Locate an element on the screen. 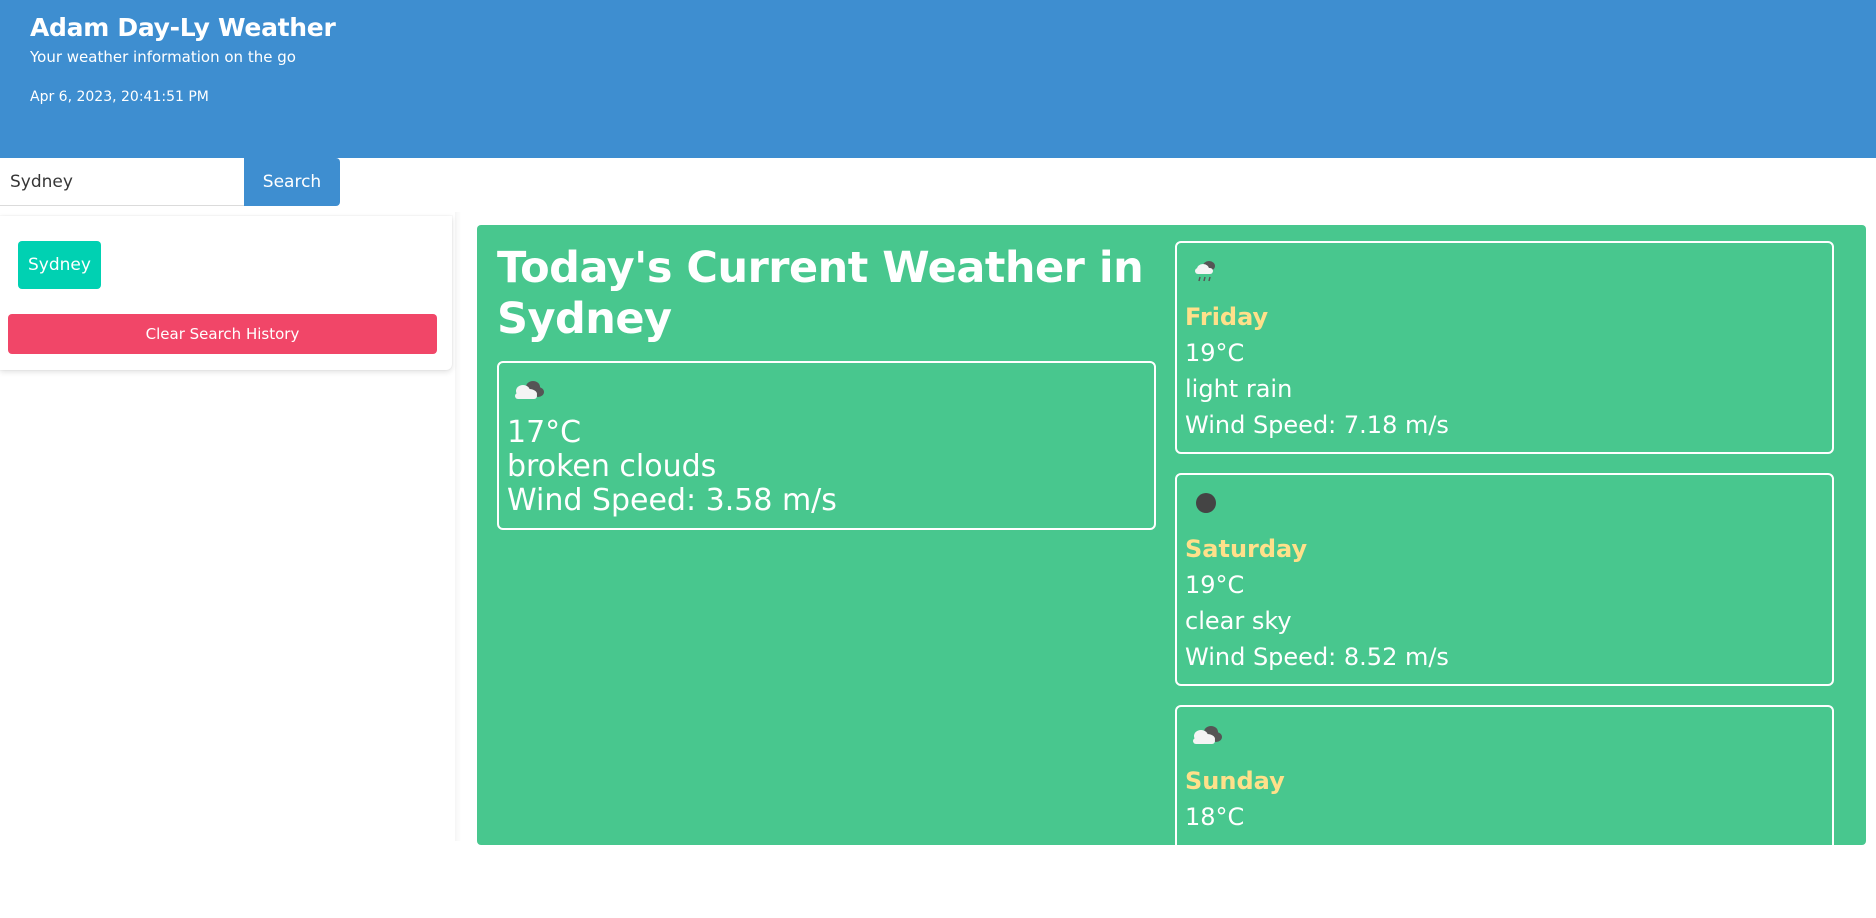 This screenshot has height=918, width=1876. forecast-description: clear sky is located at coordinates (1238, 621).